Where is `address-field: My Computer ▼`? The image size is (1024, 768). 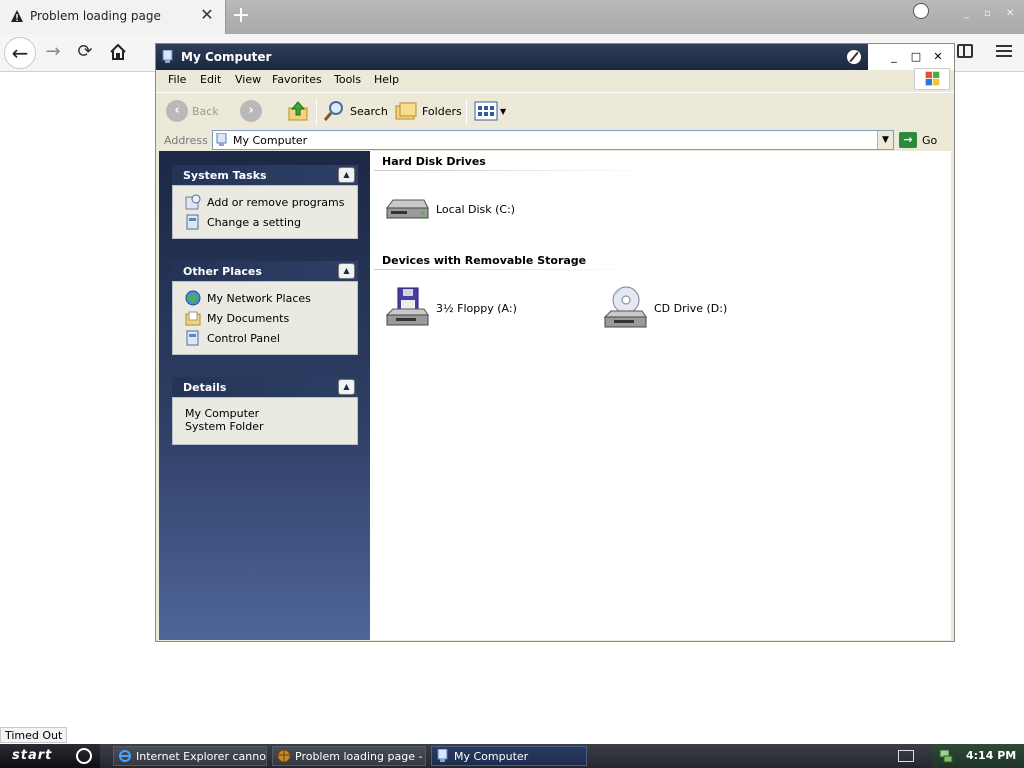
address-field: My Computer ▼ is located at coordinates (553, 140).